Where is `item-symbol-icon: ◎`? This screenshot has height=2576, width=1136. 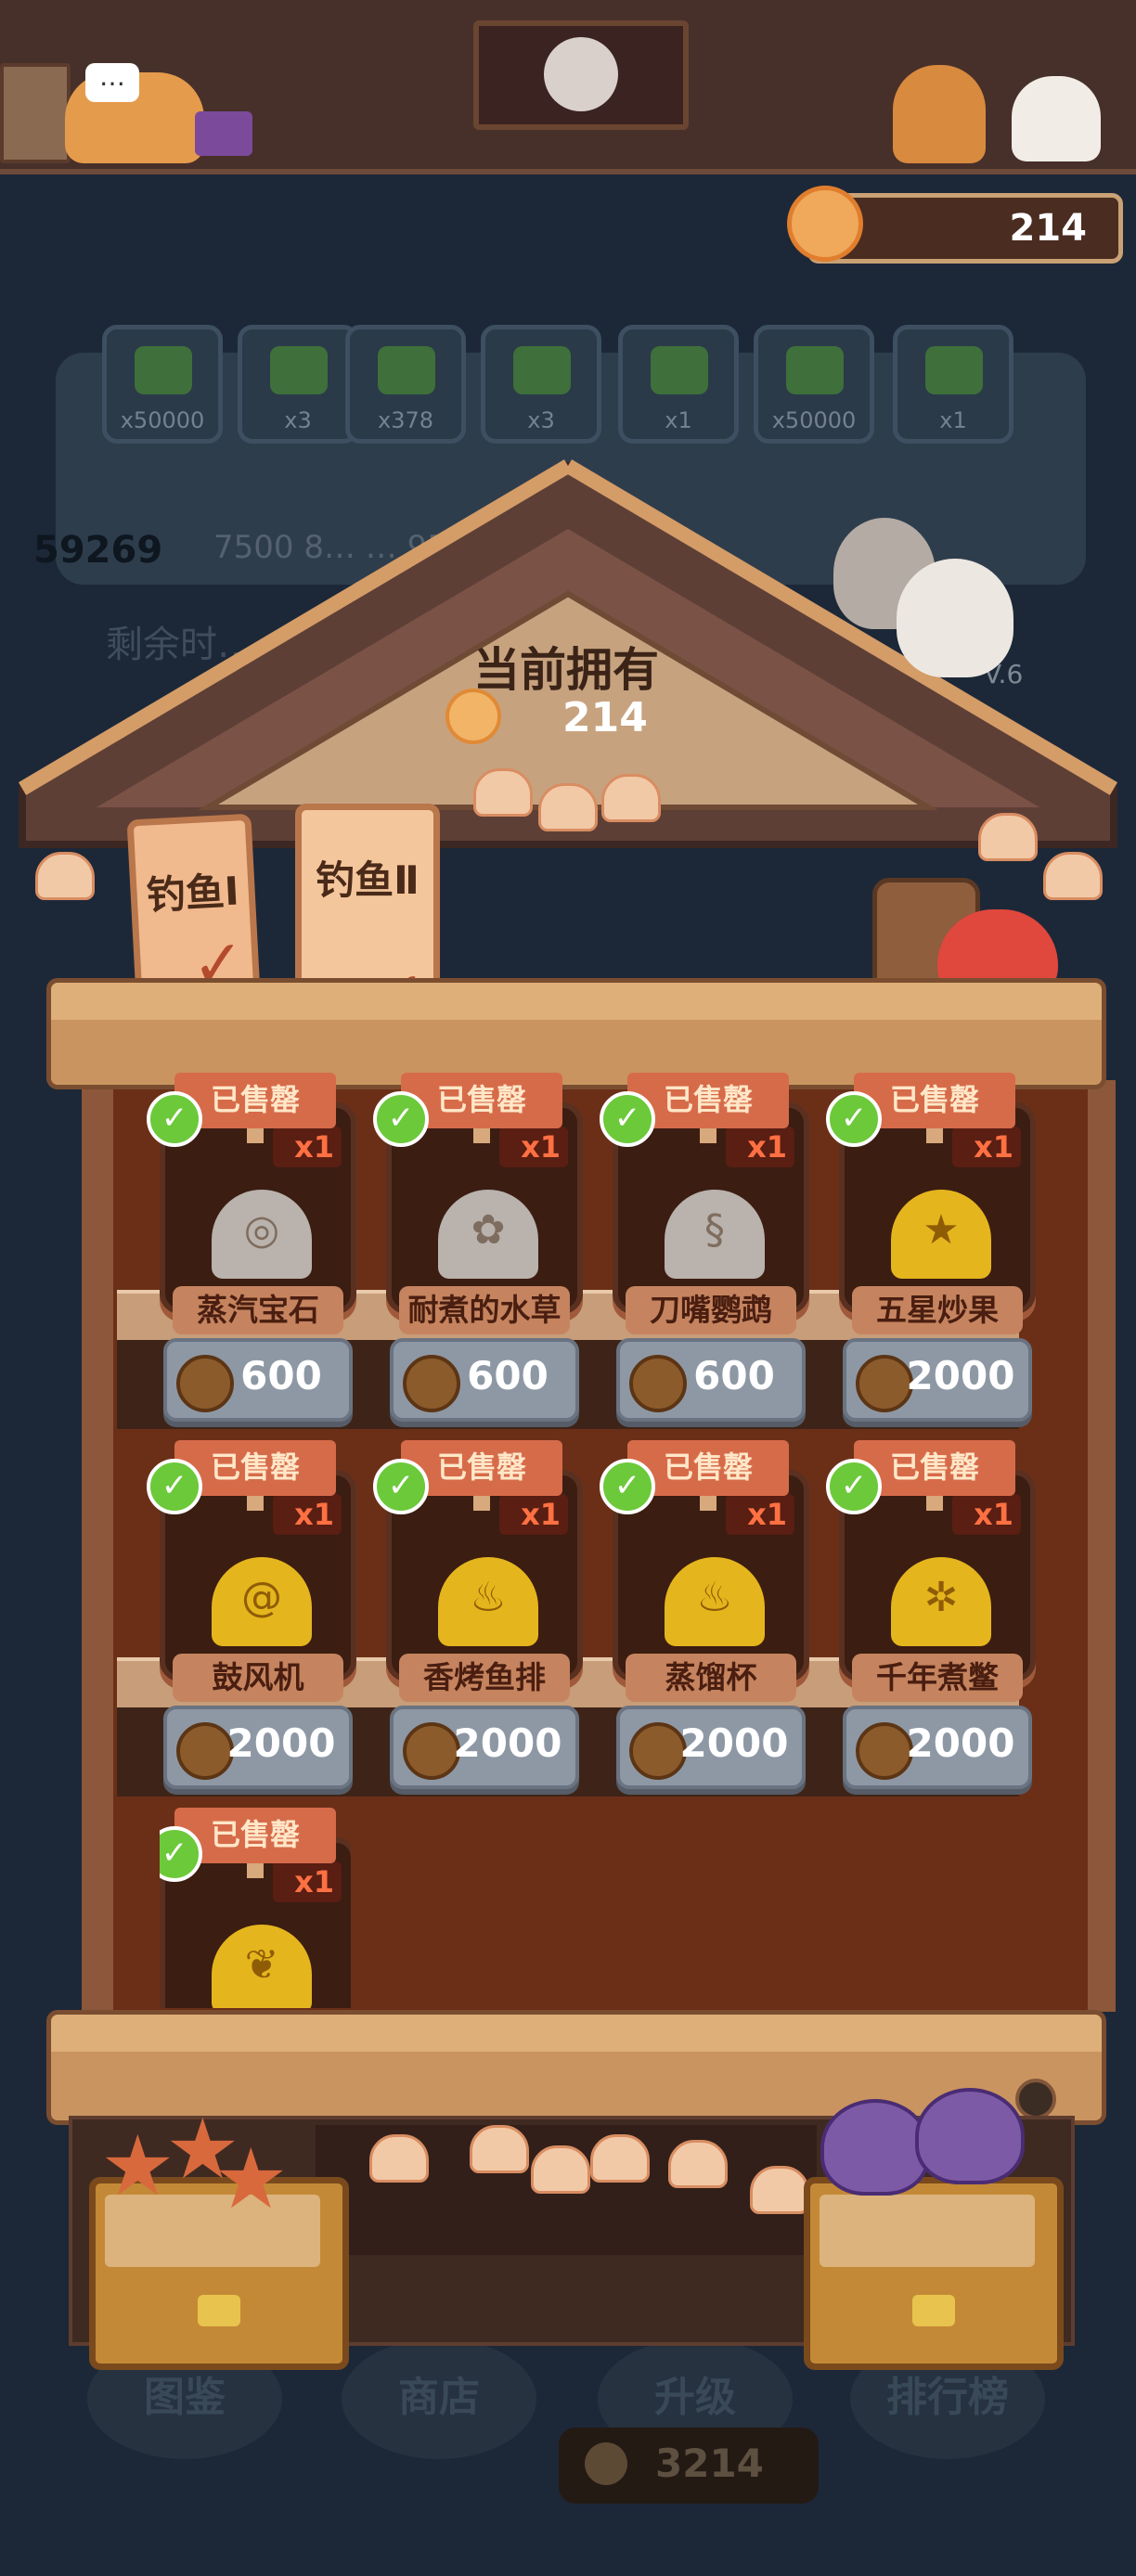
item-symbol-icon: ◎ is located at coordinates (261, 1230).